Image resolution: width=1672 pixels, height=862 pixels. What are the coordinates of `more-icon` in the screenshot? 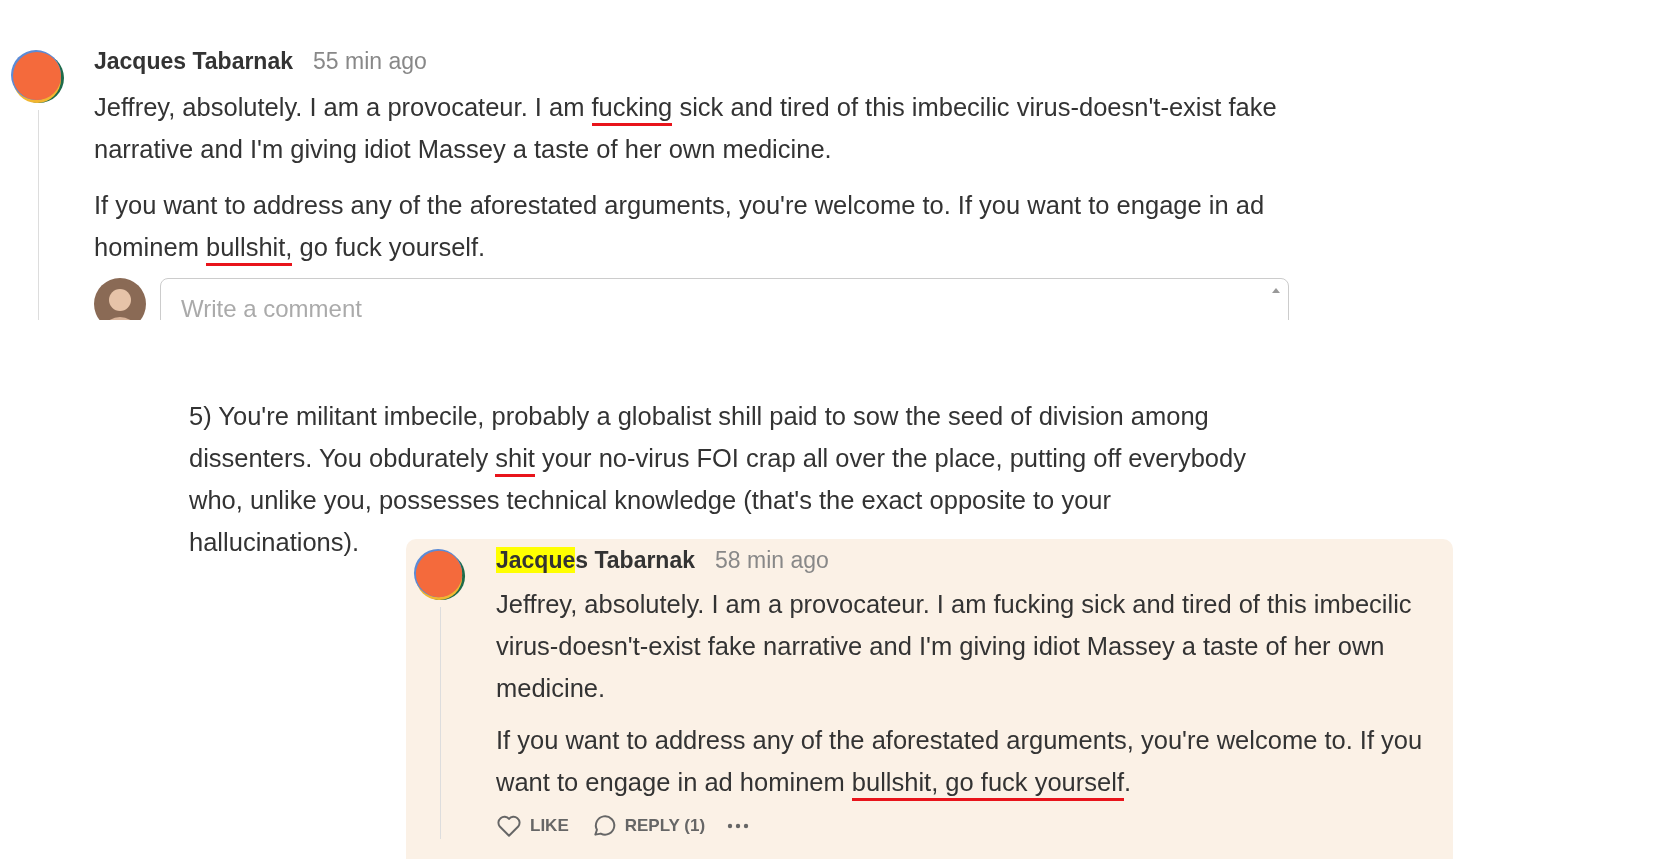 It's located at (738, 826).